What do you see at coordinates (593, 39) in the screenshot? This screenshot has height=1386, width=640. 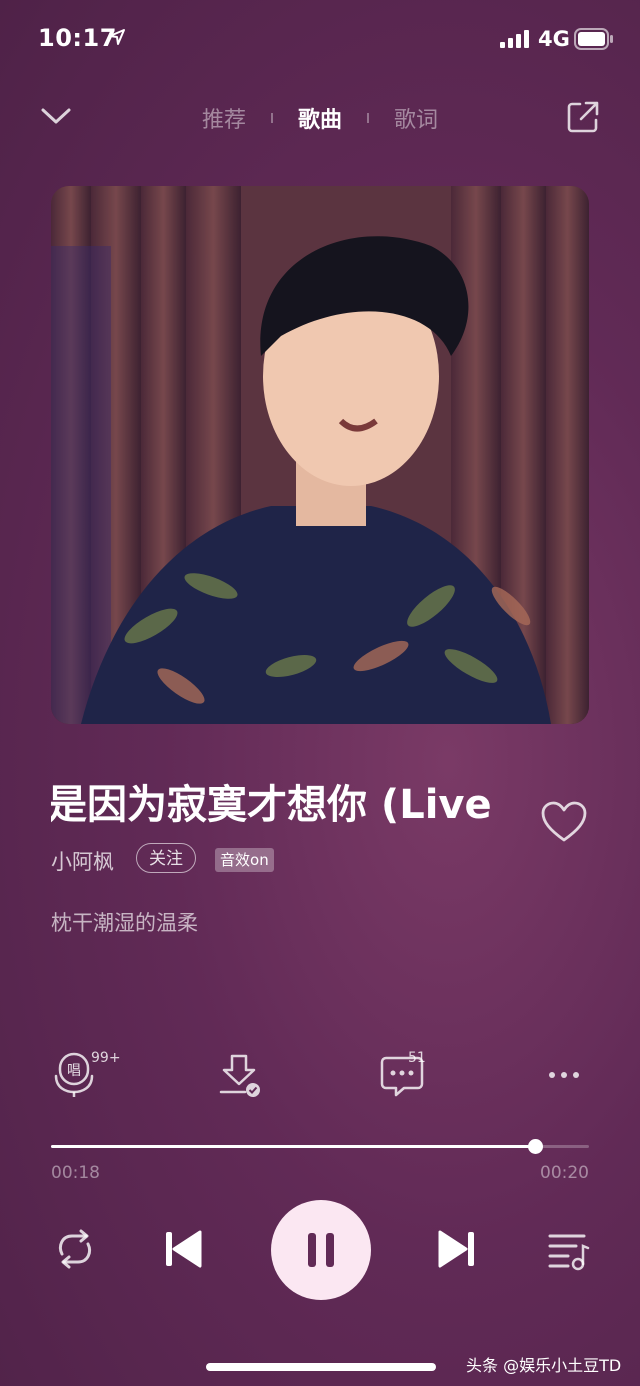 I see `battery-icon` at bounding box center [593, 39].